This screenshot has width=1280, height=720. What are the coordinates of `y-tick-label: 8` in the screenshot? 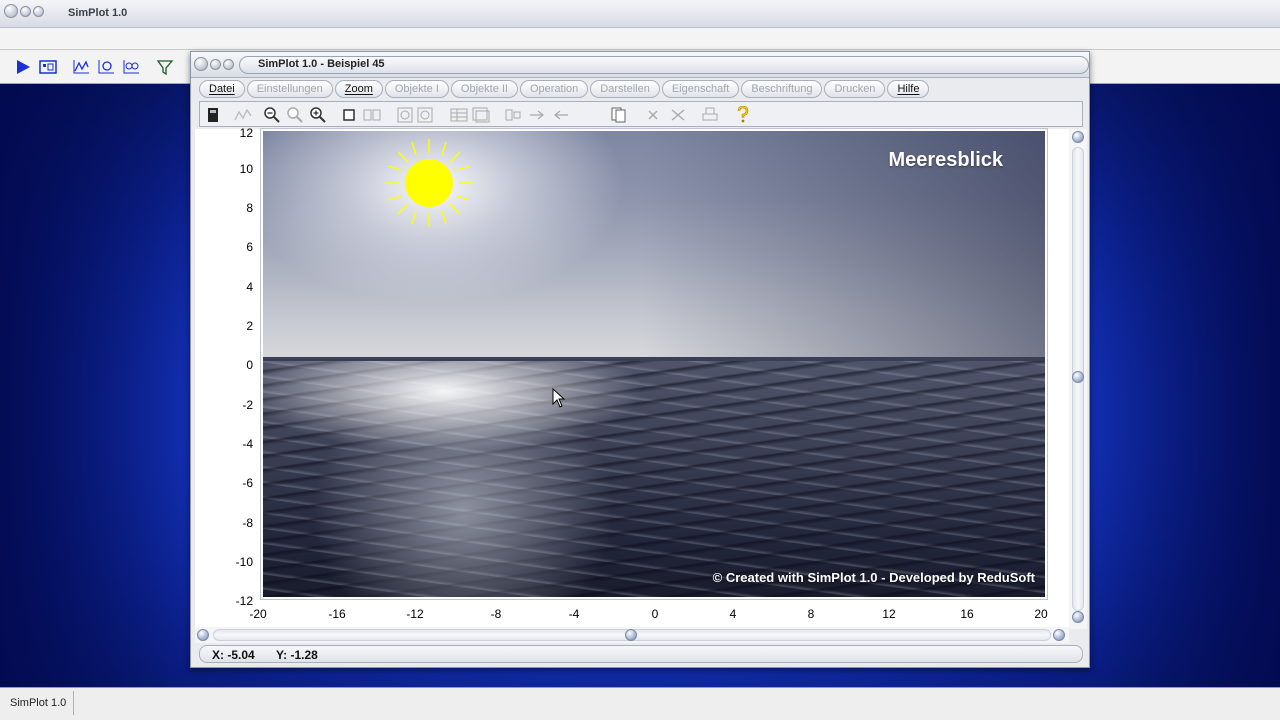 It's located at (249, 208).